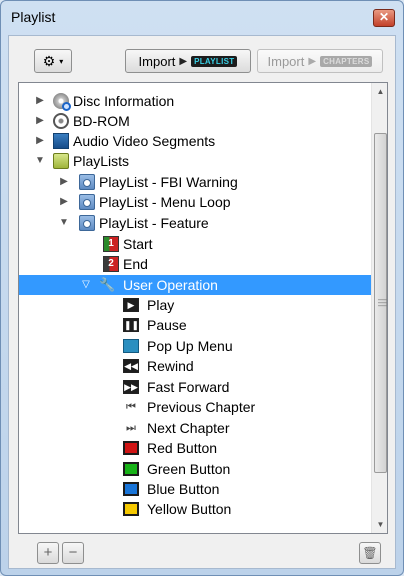 Image resolution: width=404 pixels, height=576 pixels. I want to click on tree-item-label: Pop Up Menu, so click(190, 346).